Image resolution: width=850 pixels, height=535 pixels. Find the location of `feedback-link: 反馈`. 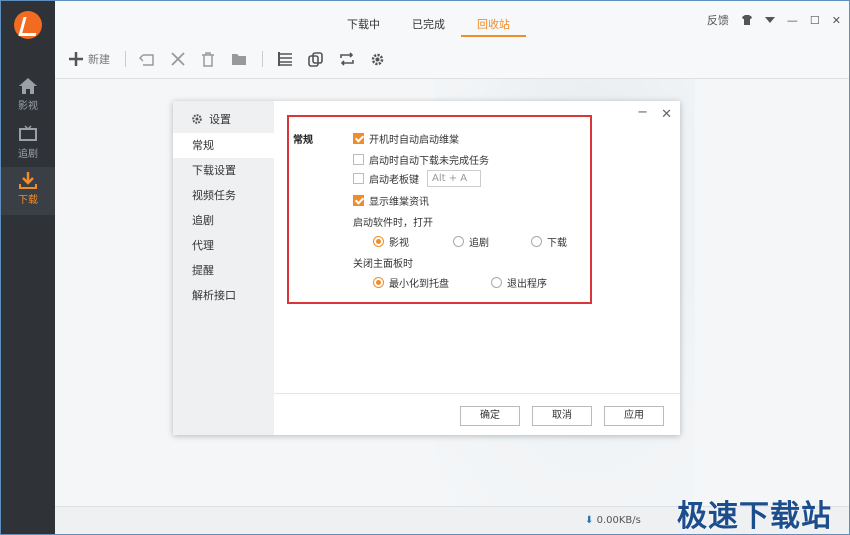

feedback-link: 反馈 is located at coordinates (718, 20).